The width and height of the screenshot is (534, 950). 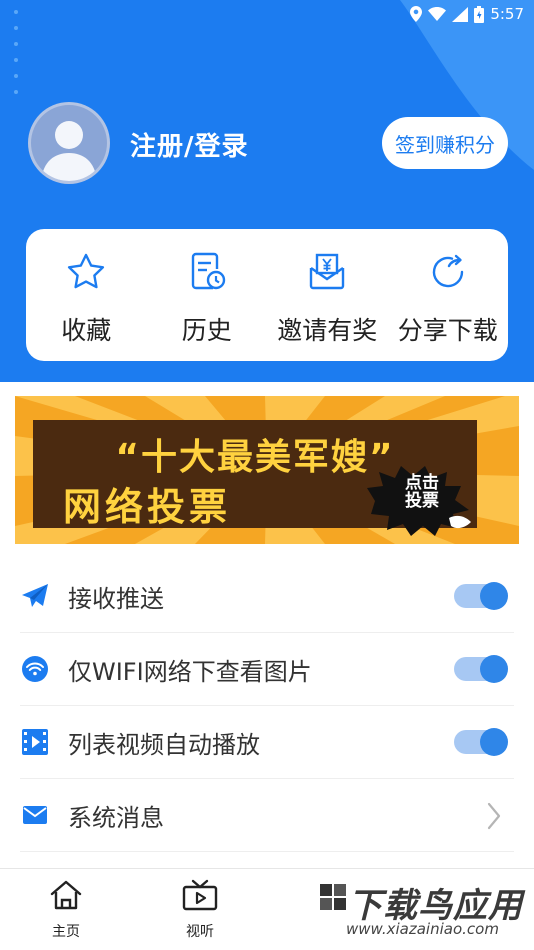 I want to click on quick-action-label: 邀请有奖, so click(x=327, y=330).